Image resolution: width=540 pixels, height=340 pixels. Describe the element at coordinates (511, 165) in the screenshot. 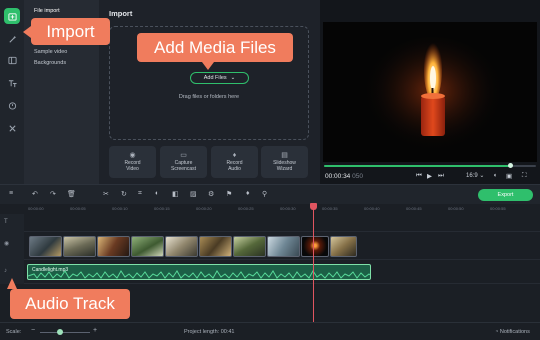

I see `progress-handle` at that location.